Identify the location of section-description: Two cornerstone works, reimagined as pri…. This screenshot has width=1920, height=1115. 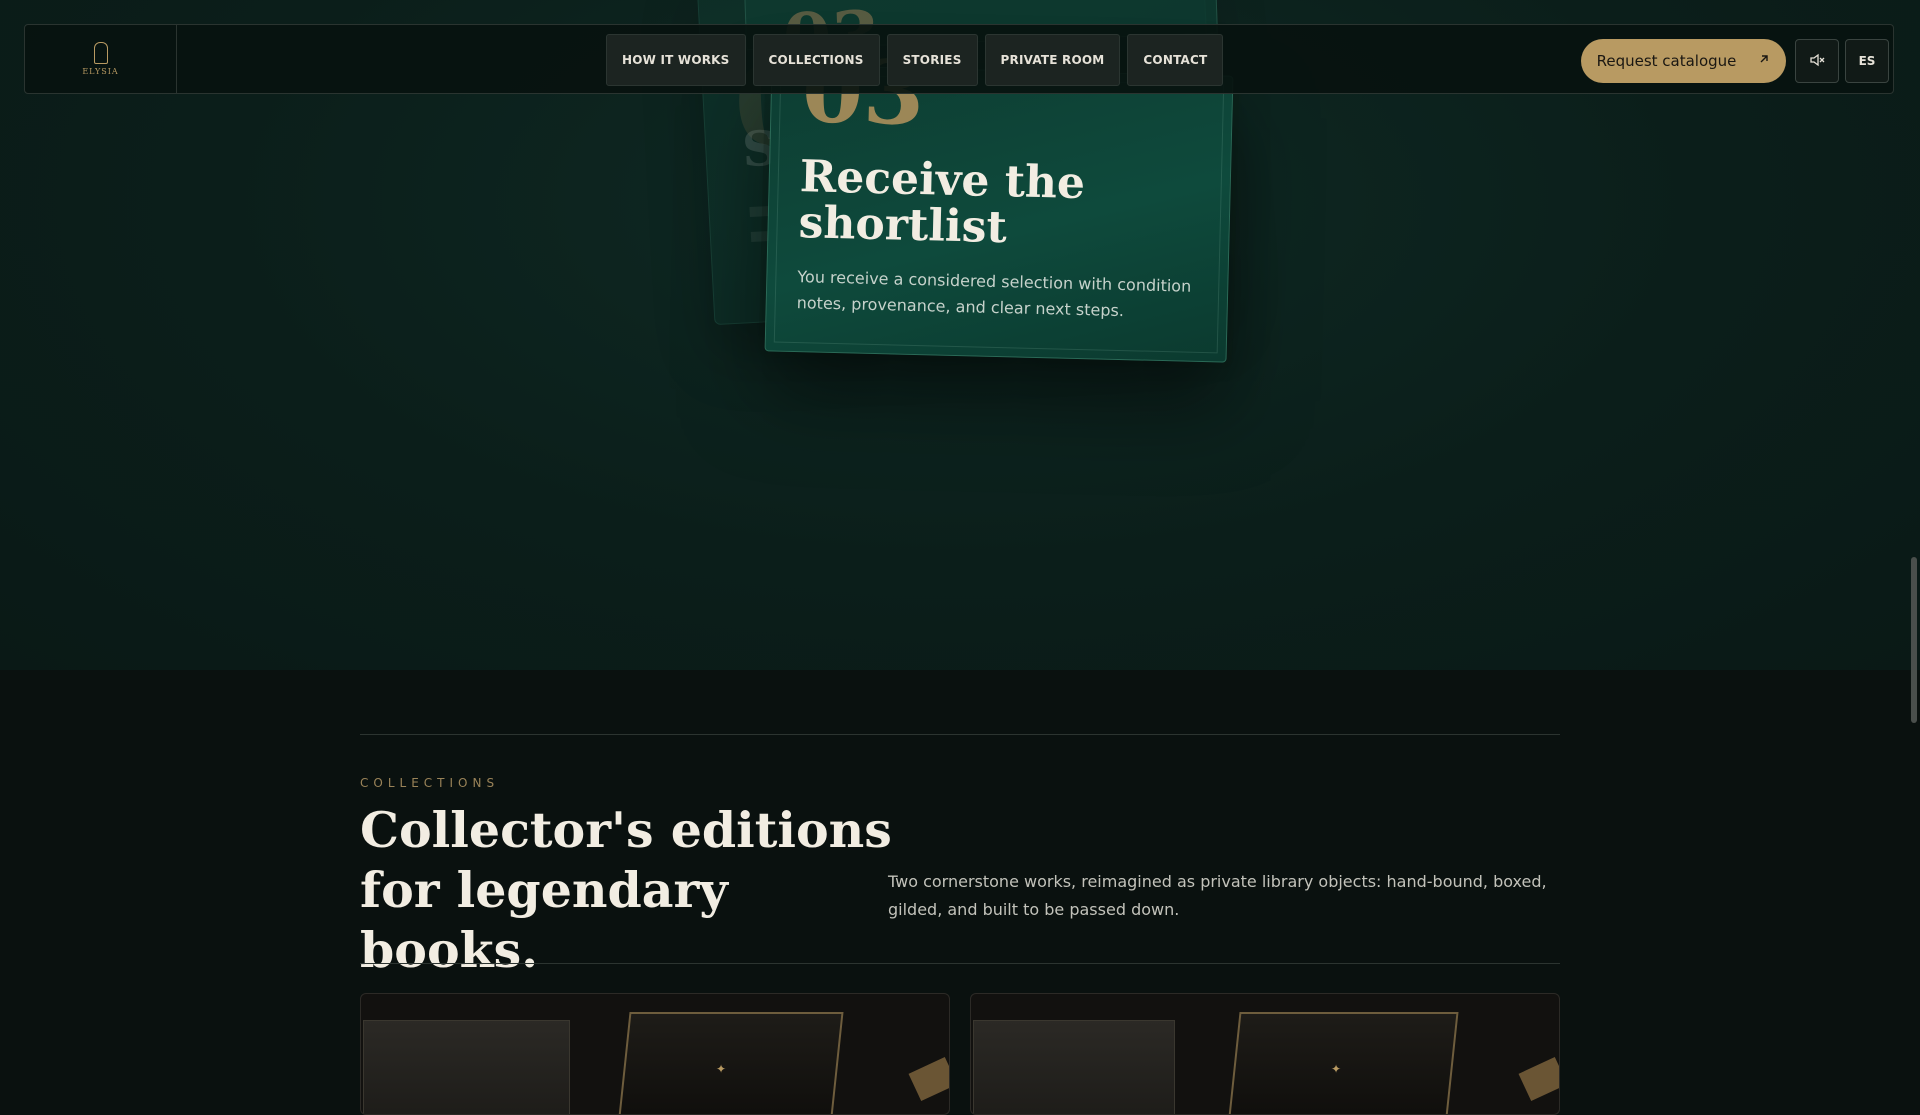
(1217, 895).